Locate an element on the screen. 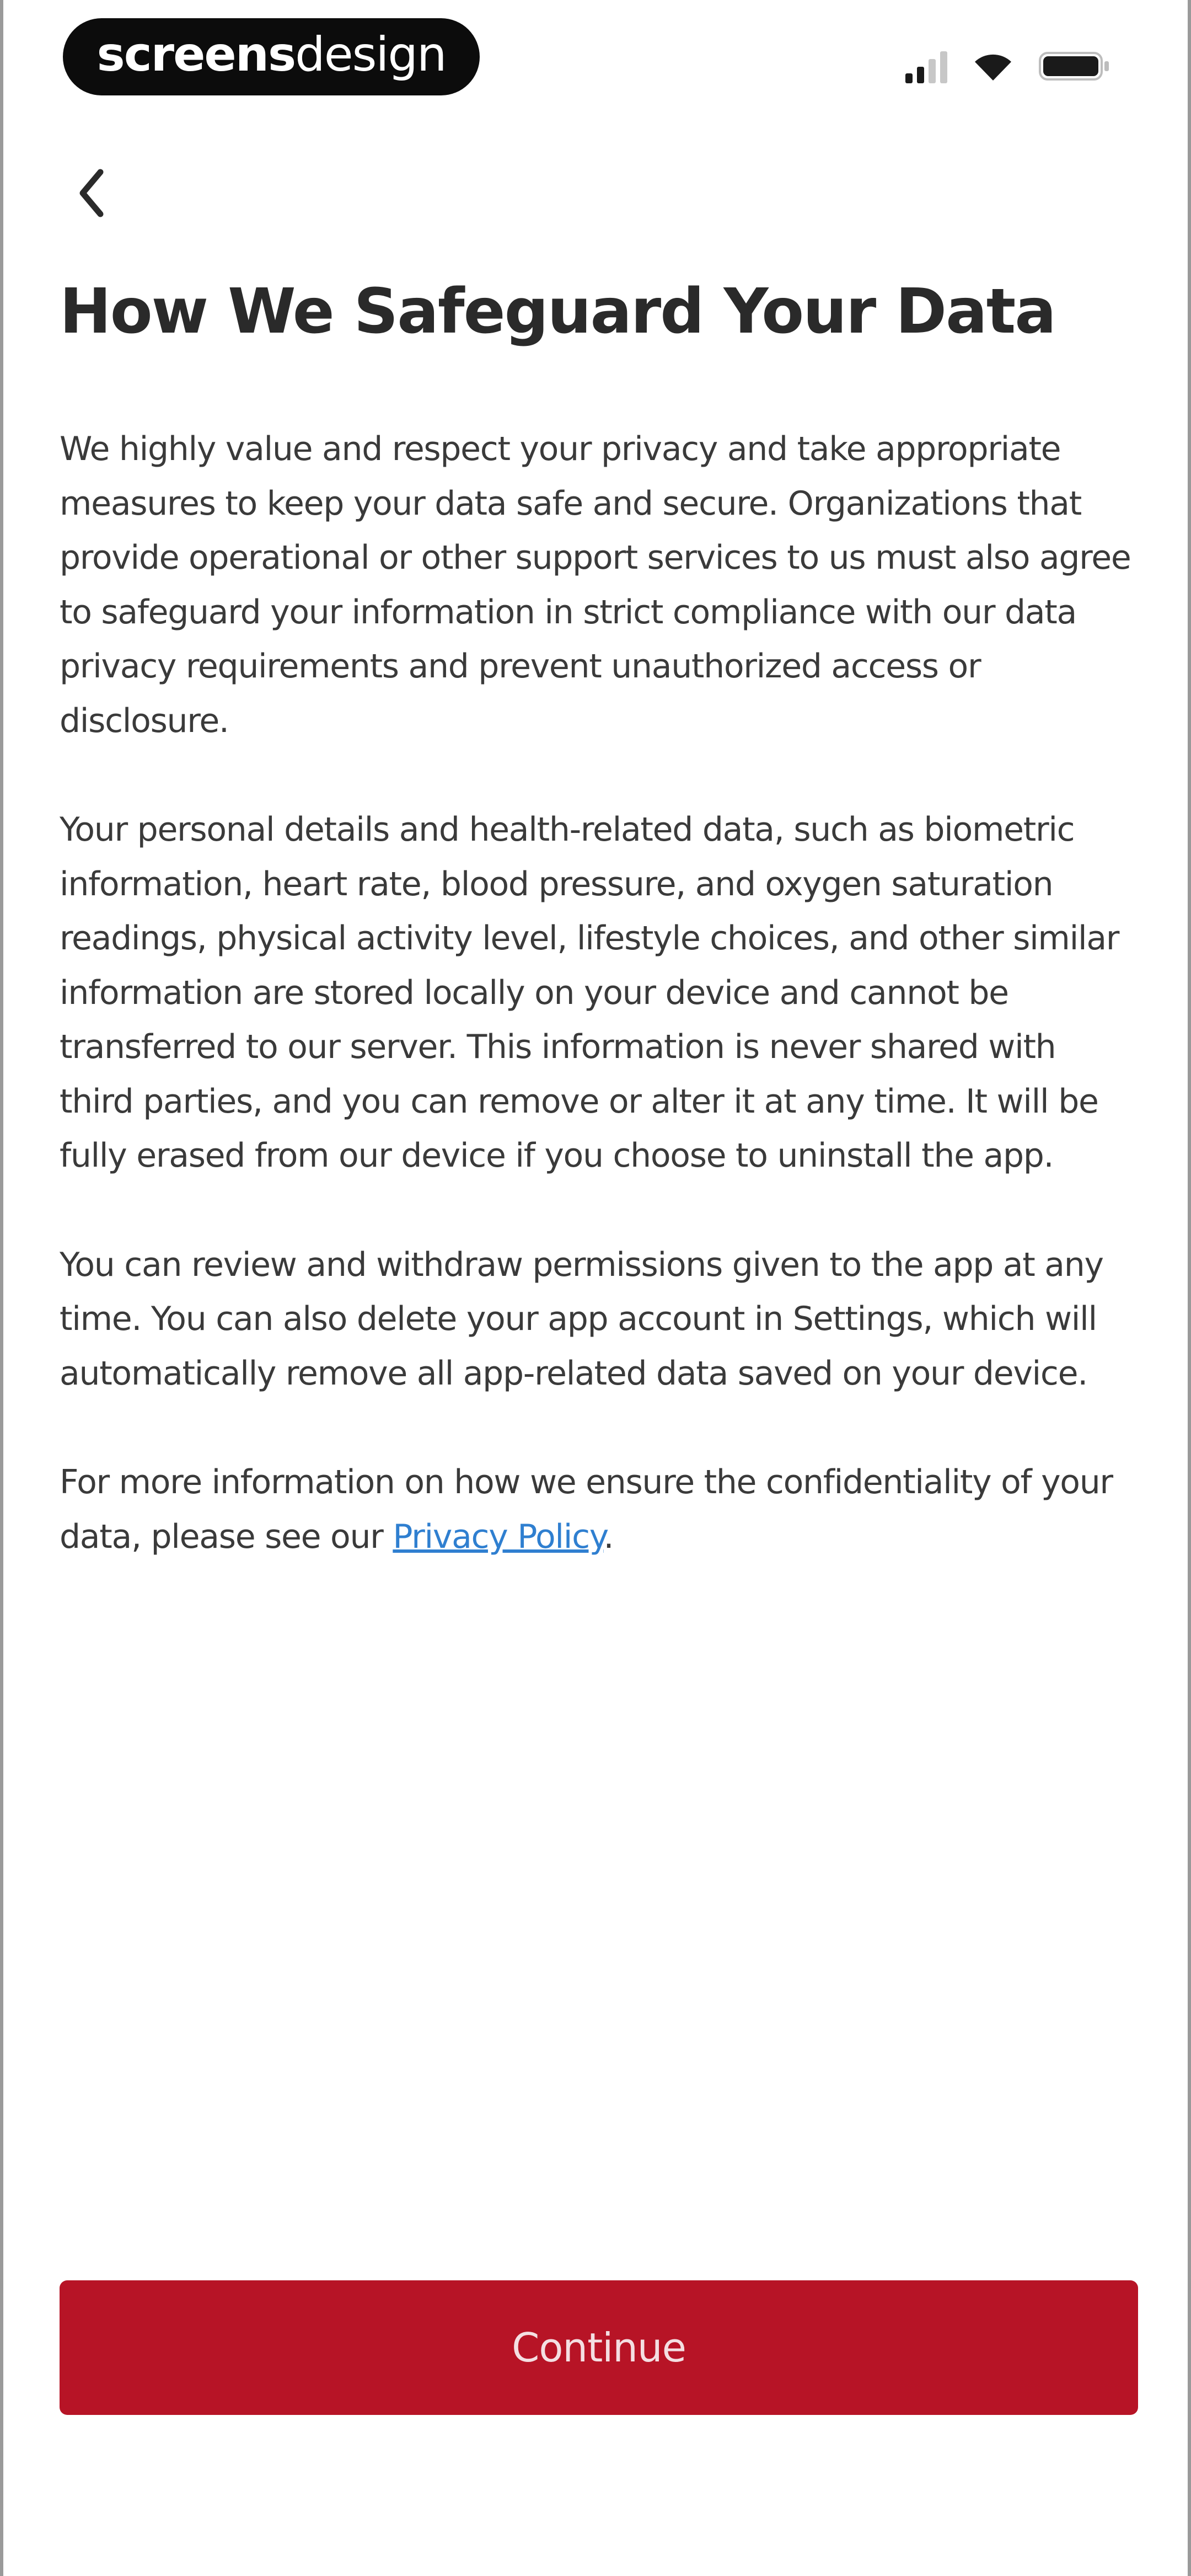 This screenshot has width=1191, height=2576. wifi-icon is located at coordinates (993, 66).